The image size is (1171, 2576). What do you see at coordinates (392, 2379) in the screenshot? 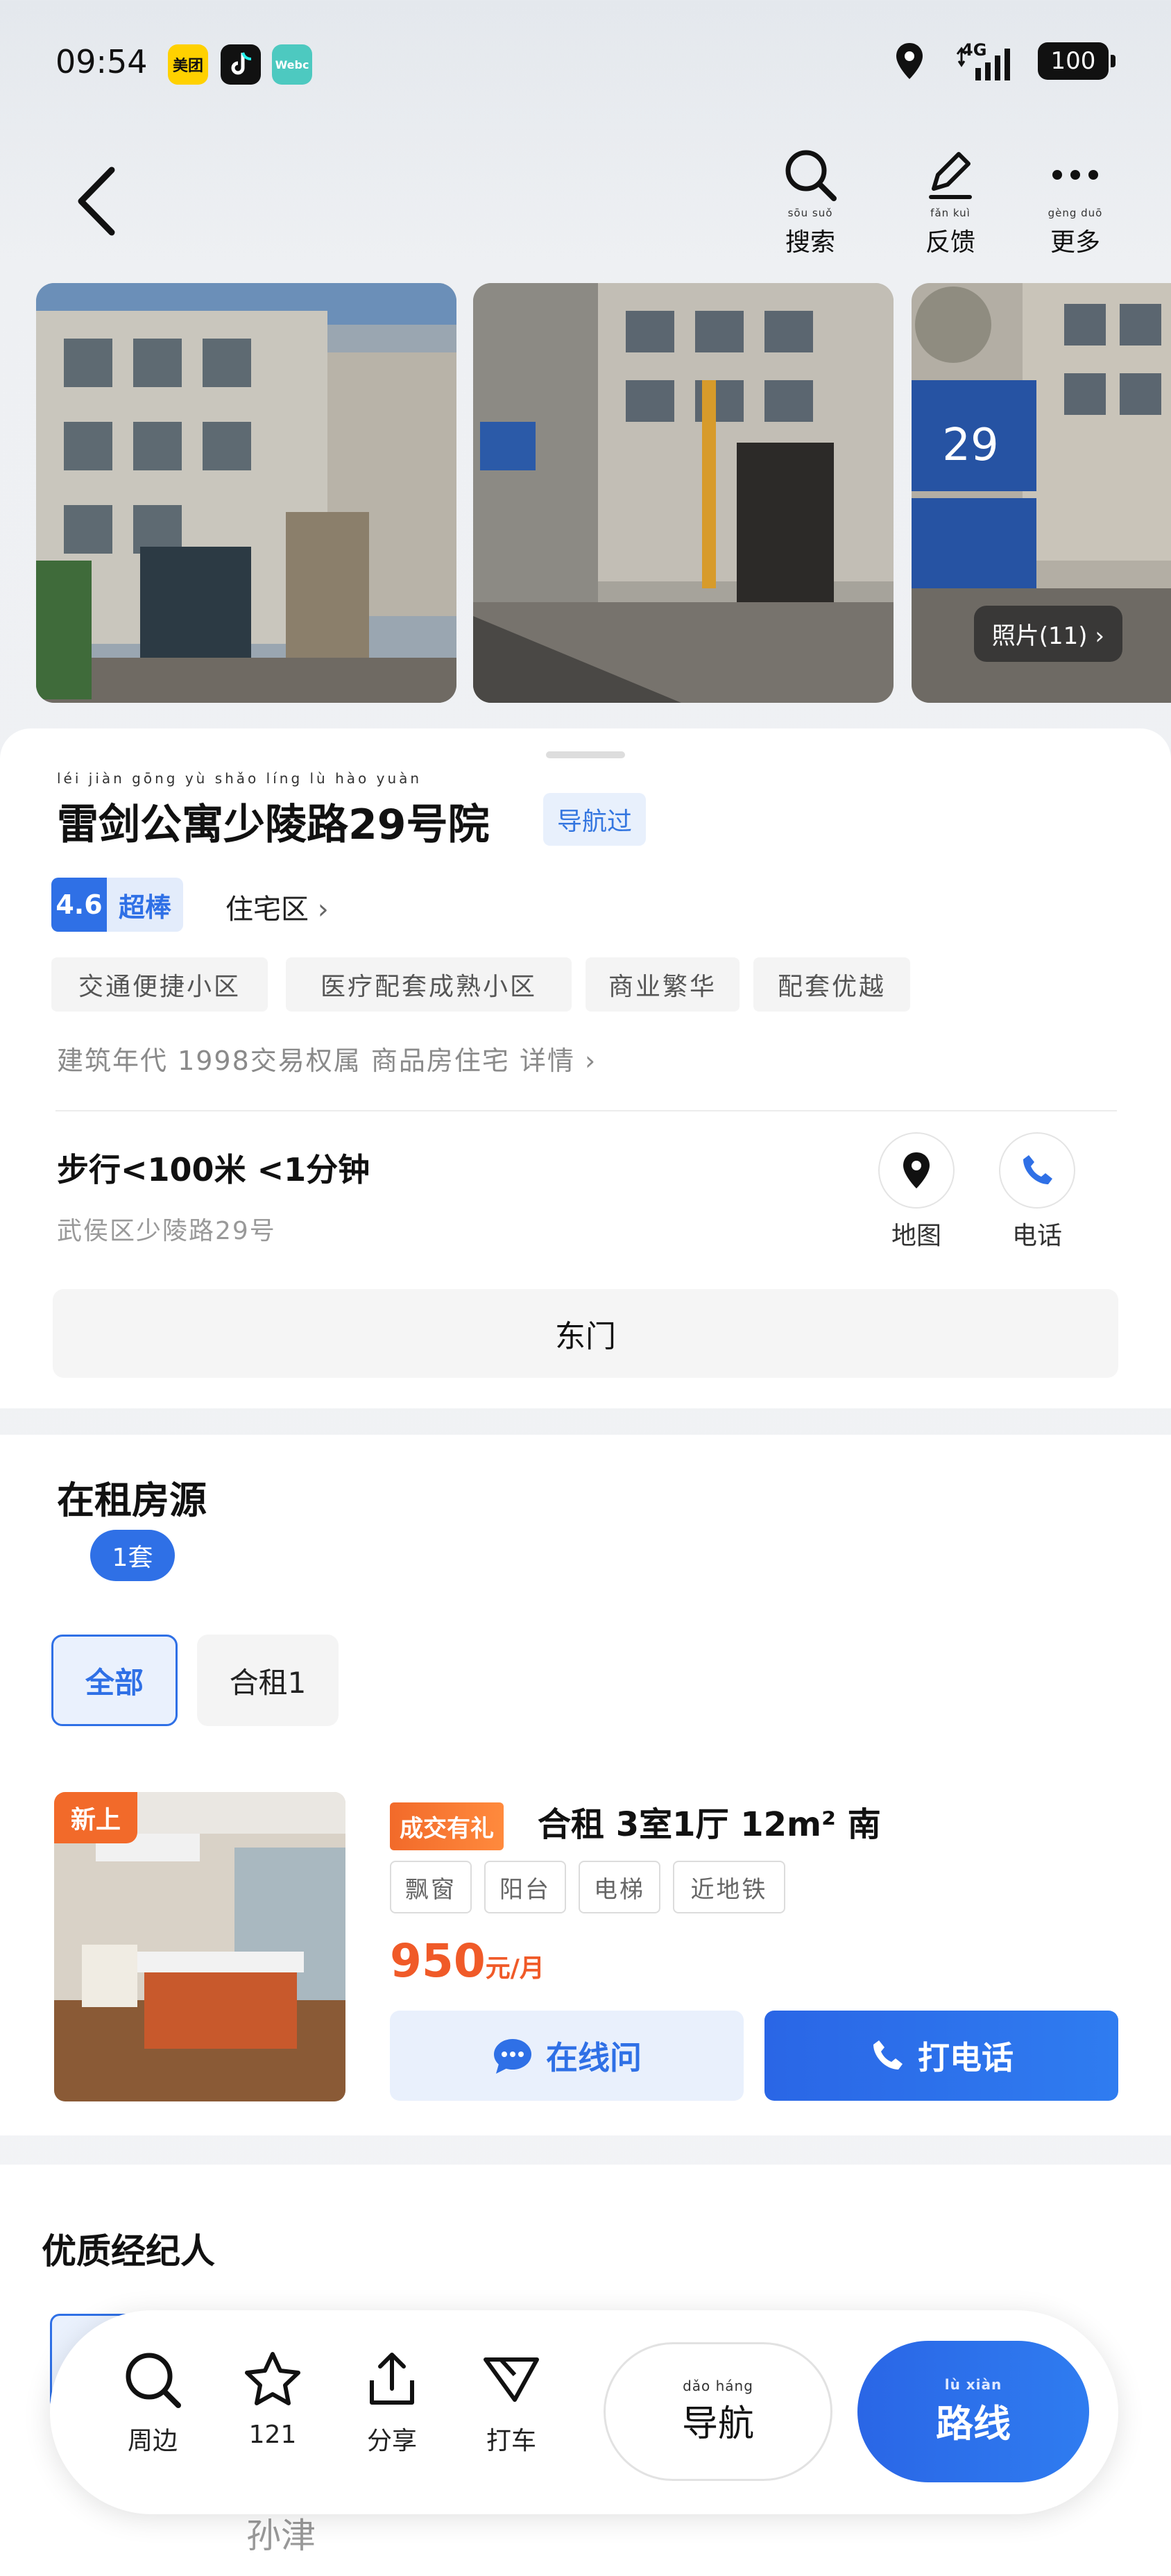
I see `share-icon` at bounding box center [392, 2379].